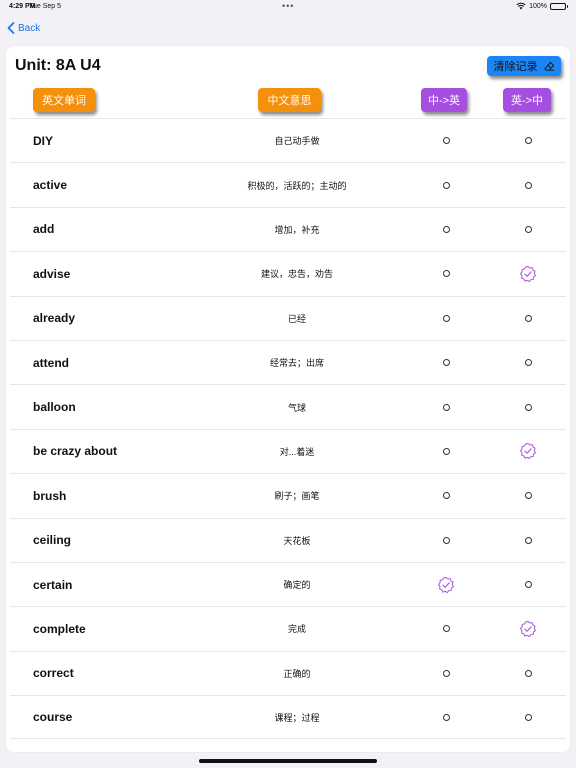 The height and width of the screenshot is (768, 576). Describe the element at coordinates (296, 407) in the screenshot. I see `meaning-cell: 气球` at that location.